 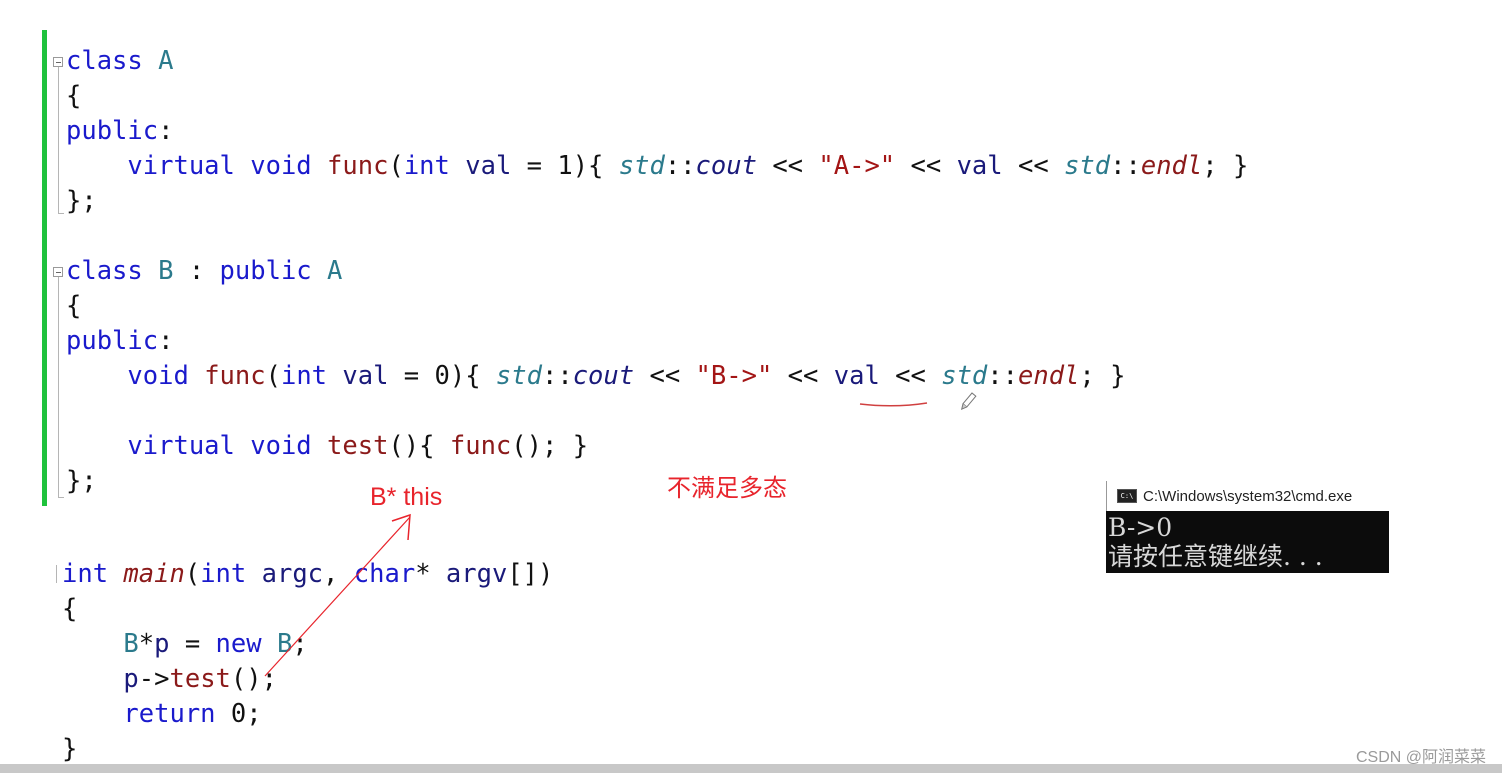 I want to click on polymorphism-note: 不满足多态, so click(x=727, y=488).